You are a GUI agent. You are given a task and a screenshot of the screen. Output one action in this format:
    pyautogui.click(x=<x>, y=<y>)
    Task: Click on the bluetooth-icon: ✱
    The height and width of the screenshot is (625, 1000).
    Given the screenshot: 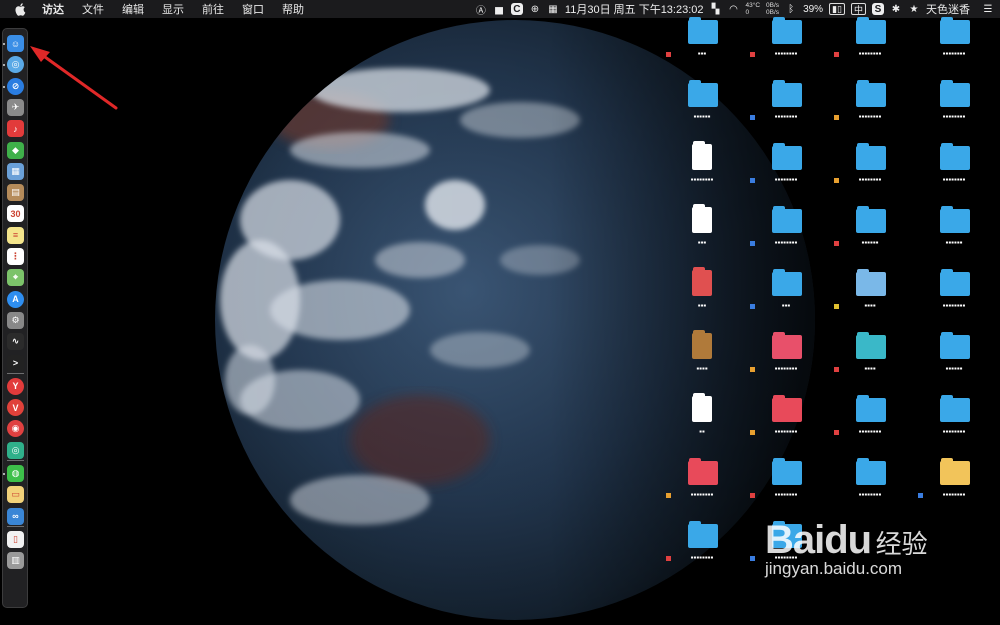 What is the action you would take?
    pyautogui.click(x=896, y=9)
    